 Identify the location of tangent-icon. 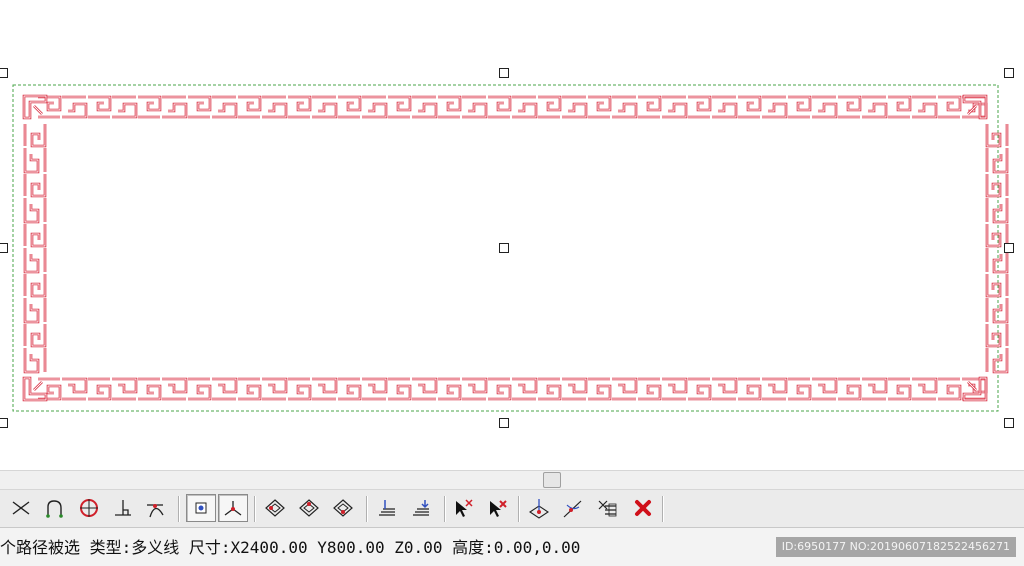
(155, 511).